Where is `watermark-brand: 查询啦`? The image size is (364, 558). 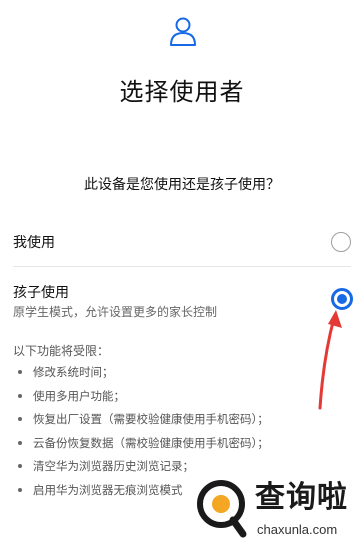 watermark-brand: 查询啦 is located at coordinates (301, 497).